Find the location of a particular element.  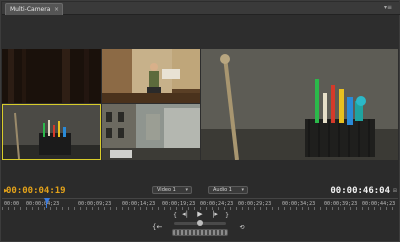

loop-button: ⟲ is located at coordinates (242, 227).